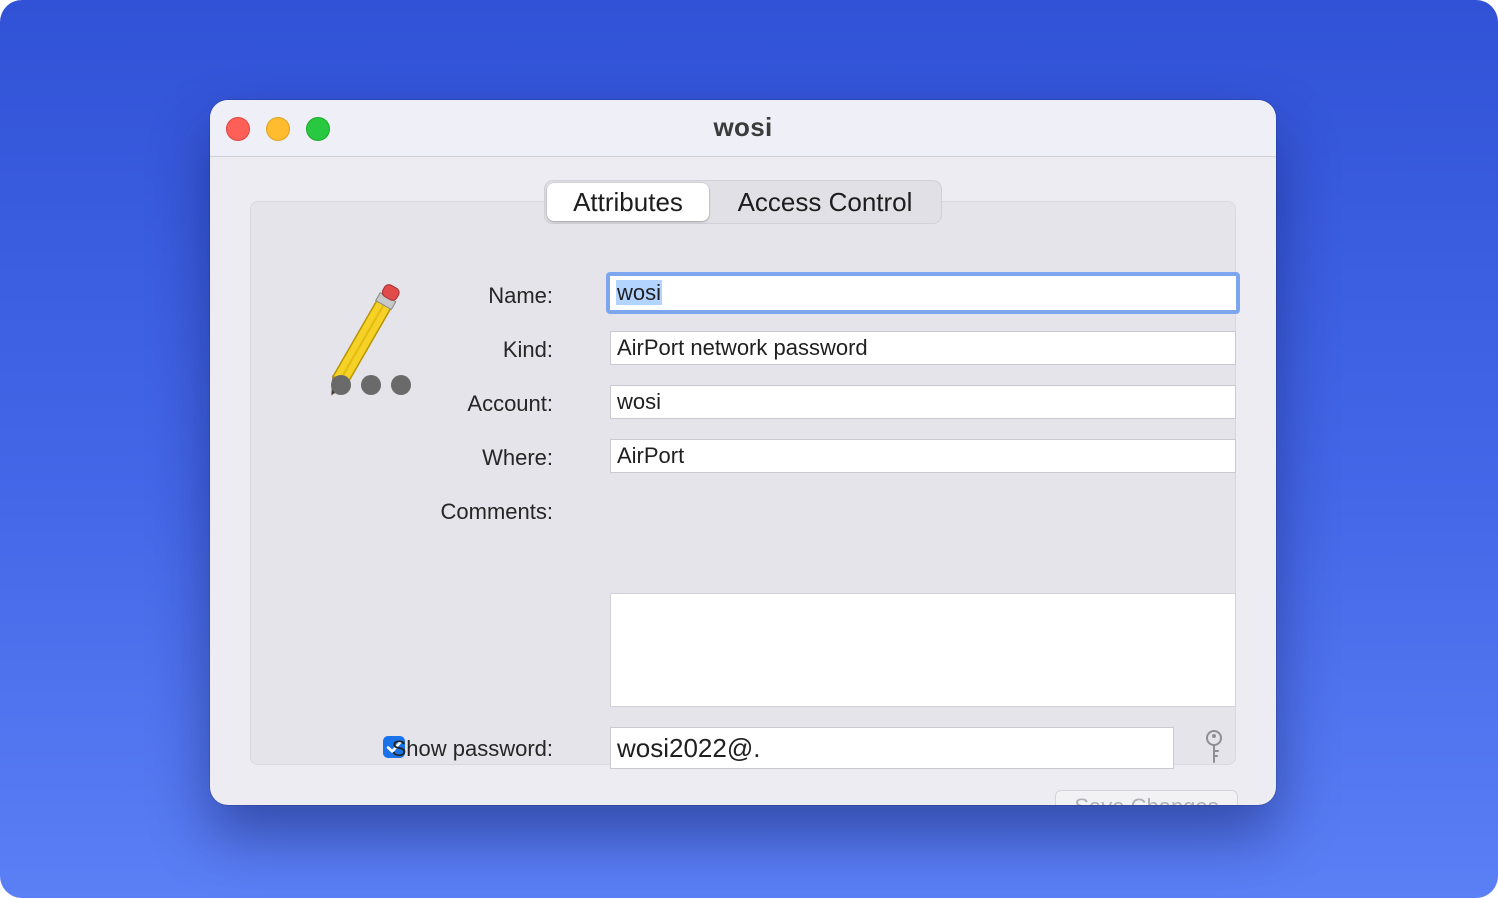  I want to click on where-field: AirPort, so click(923, 456).